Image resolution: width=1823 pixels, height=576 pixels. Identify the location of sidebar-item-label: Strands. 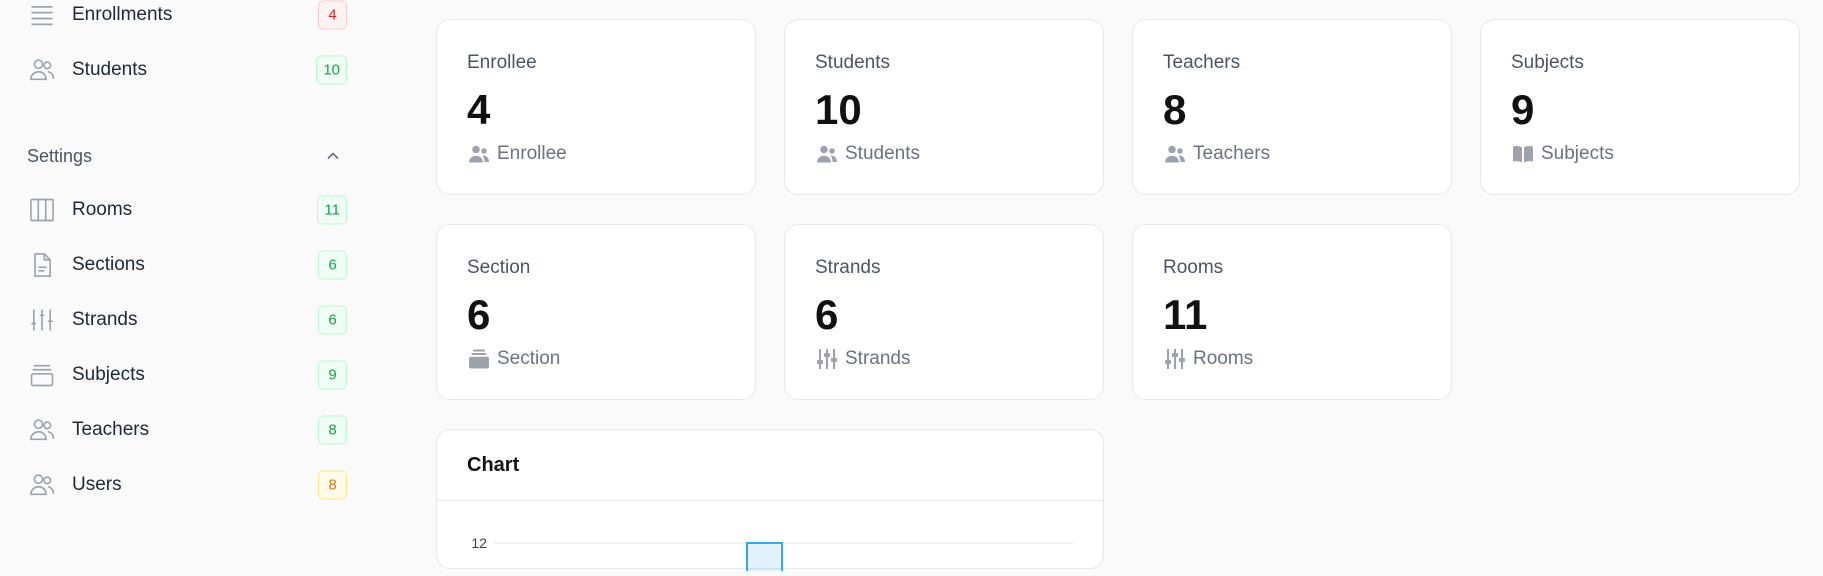
(105, 319).